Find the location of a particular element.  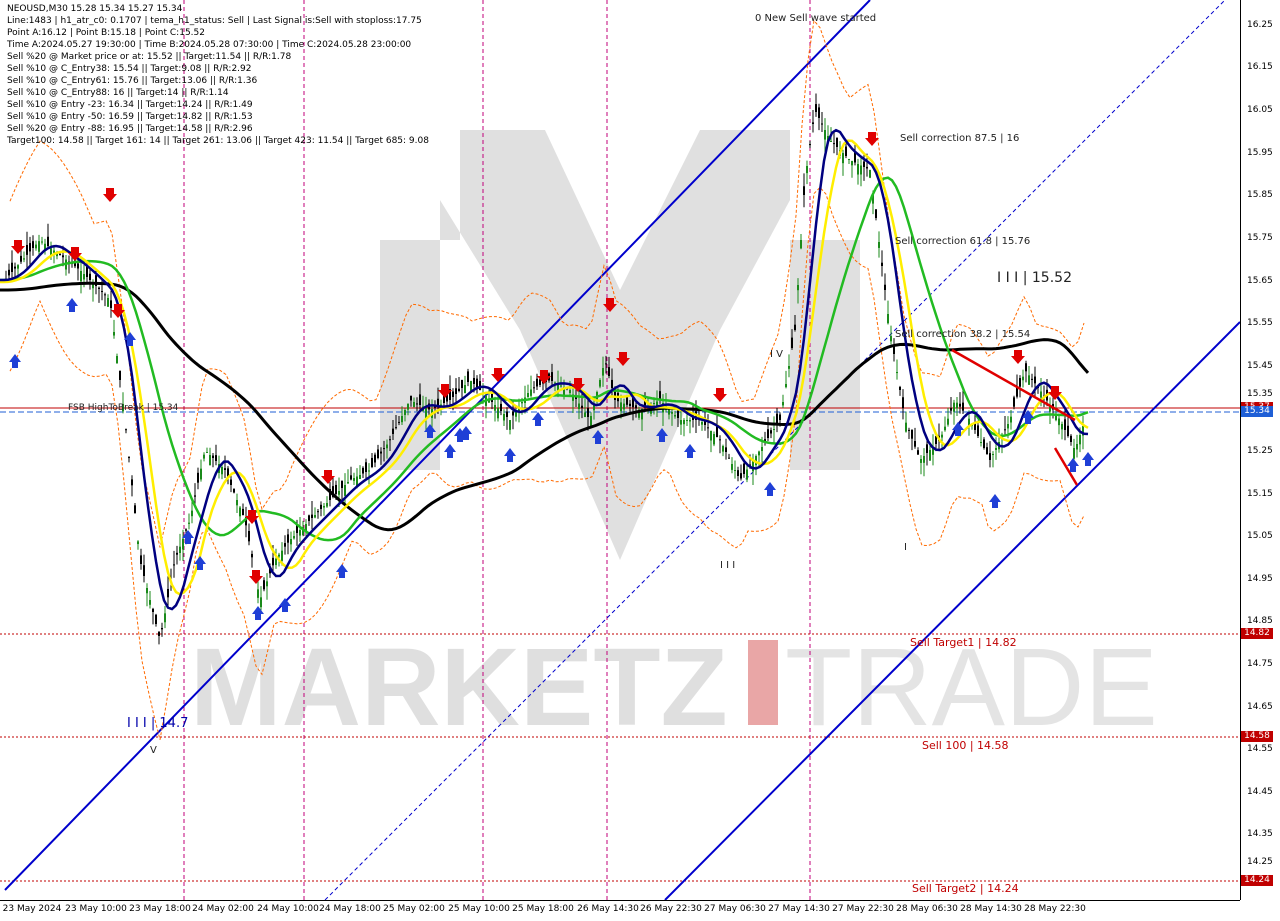

time-tick: 25 May 18:00 is located at coordinates (543, 909).